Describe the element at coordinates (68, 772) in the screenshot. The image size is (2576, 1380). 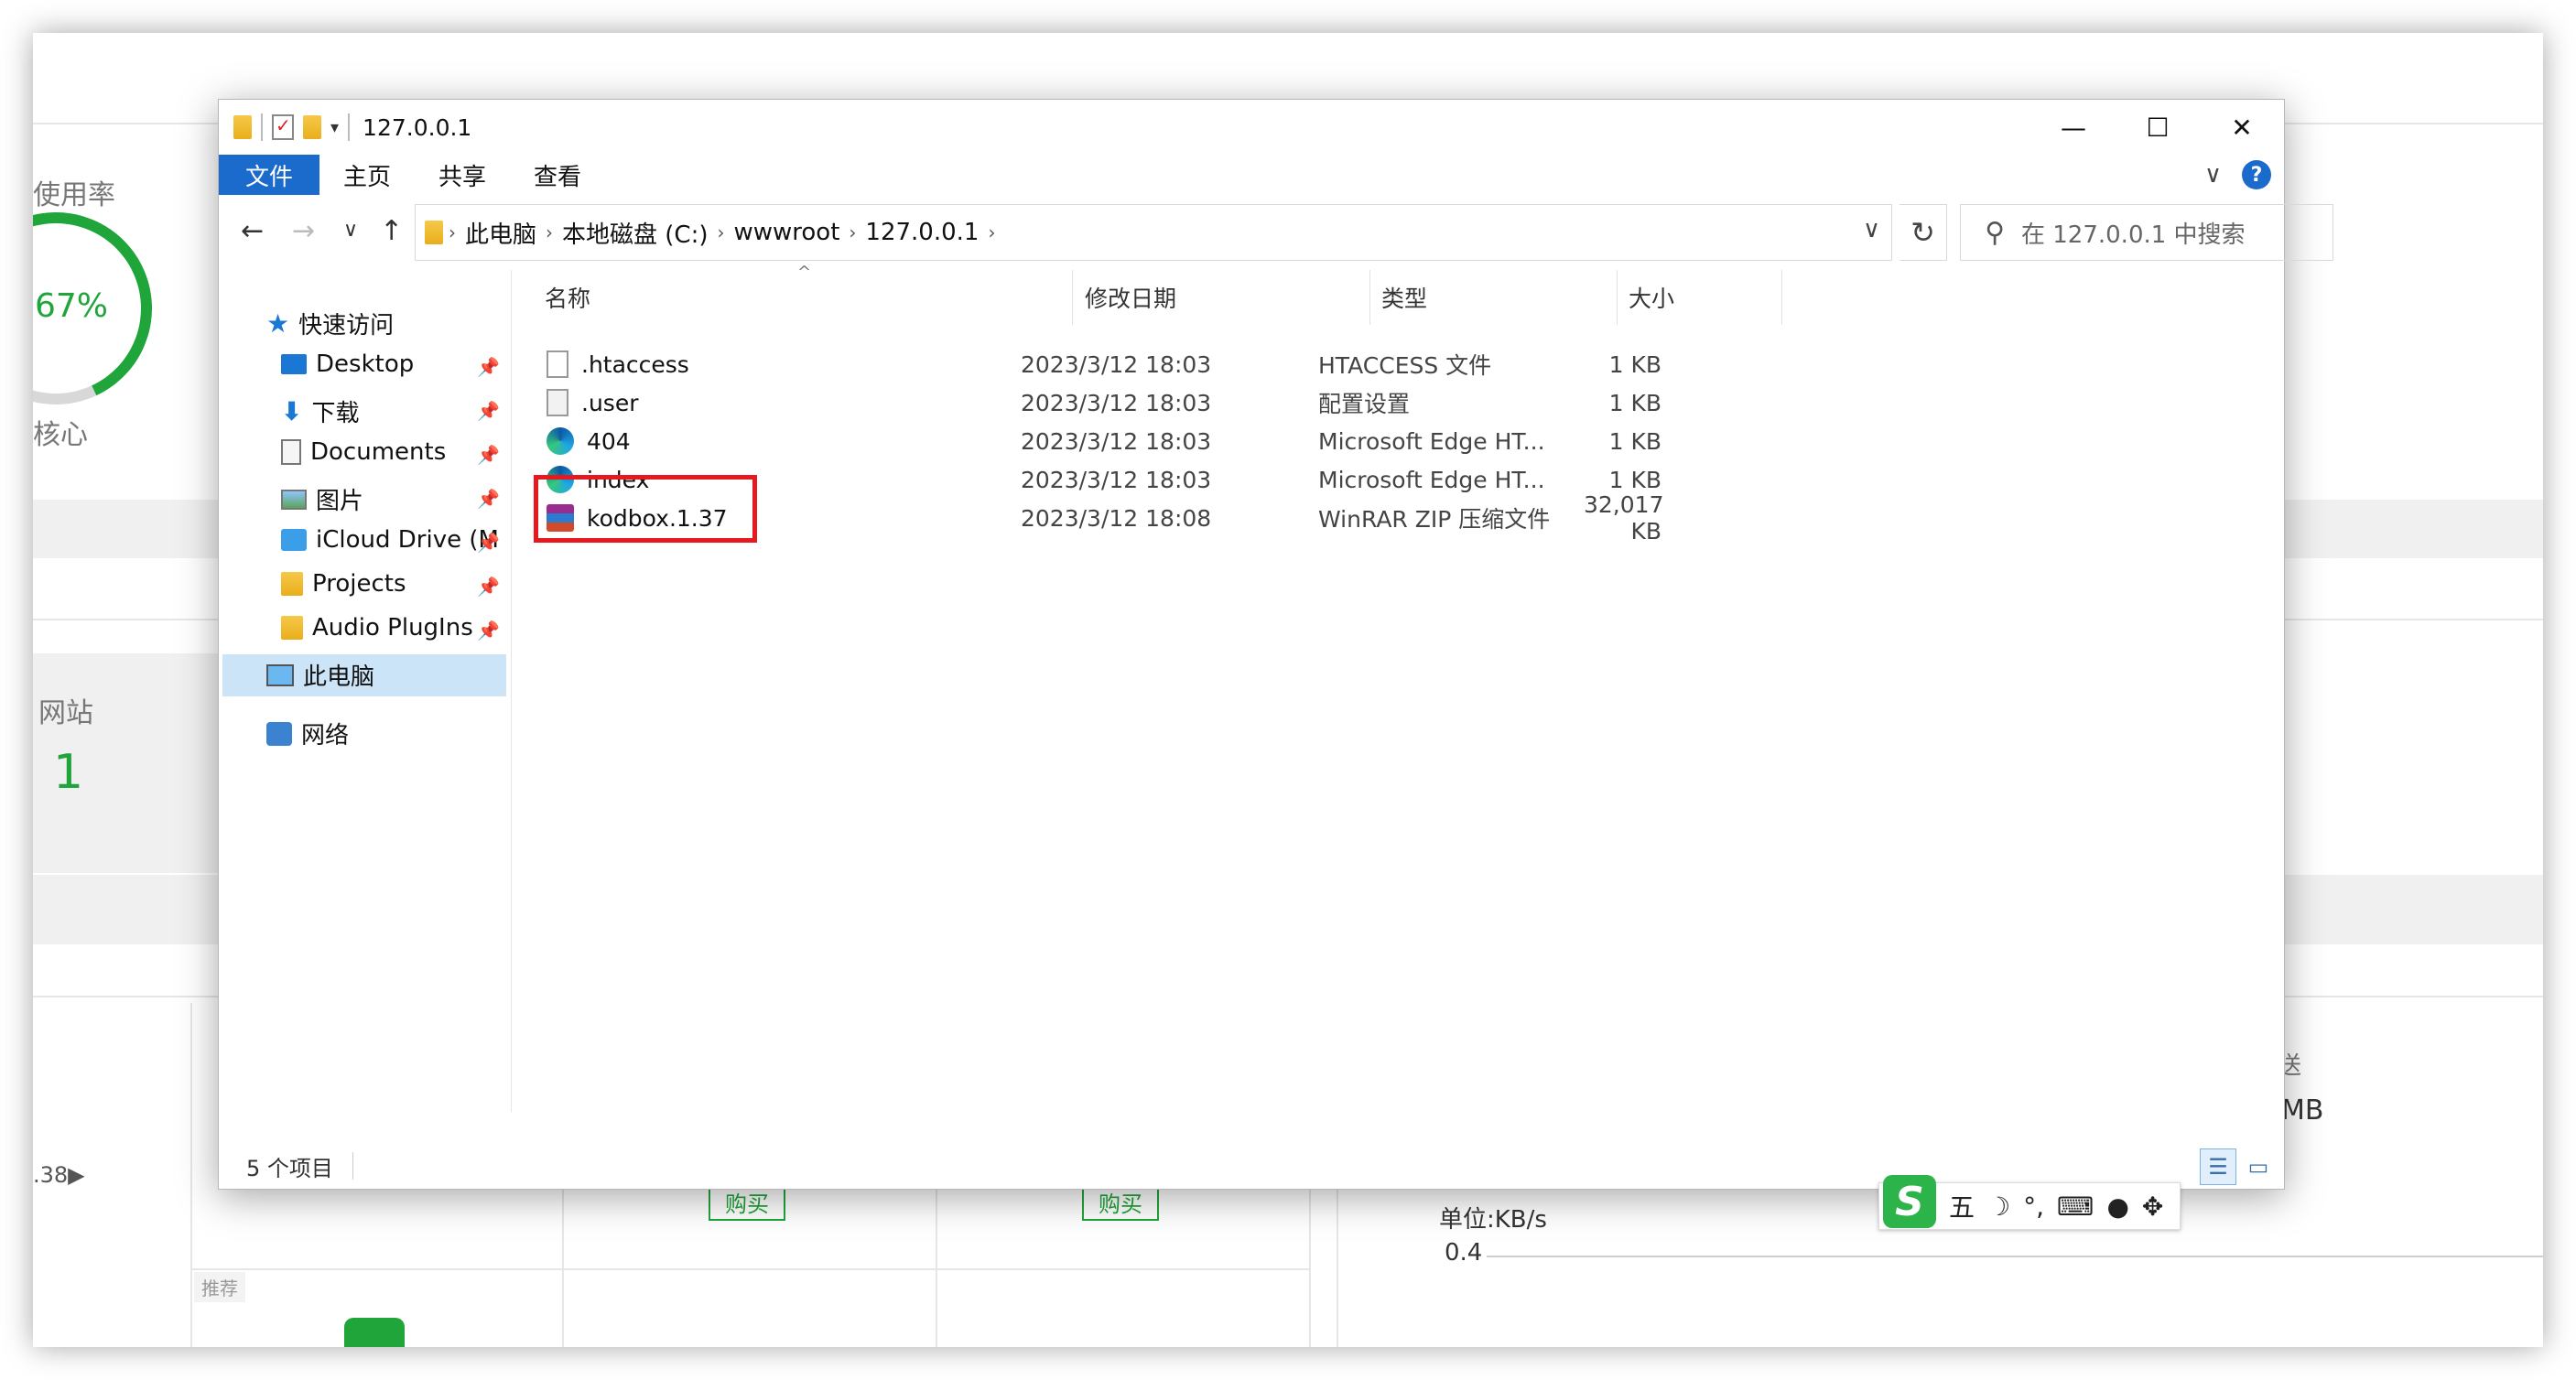
I see `site-count: 1` at that location.